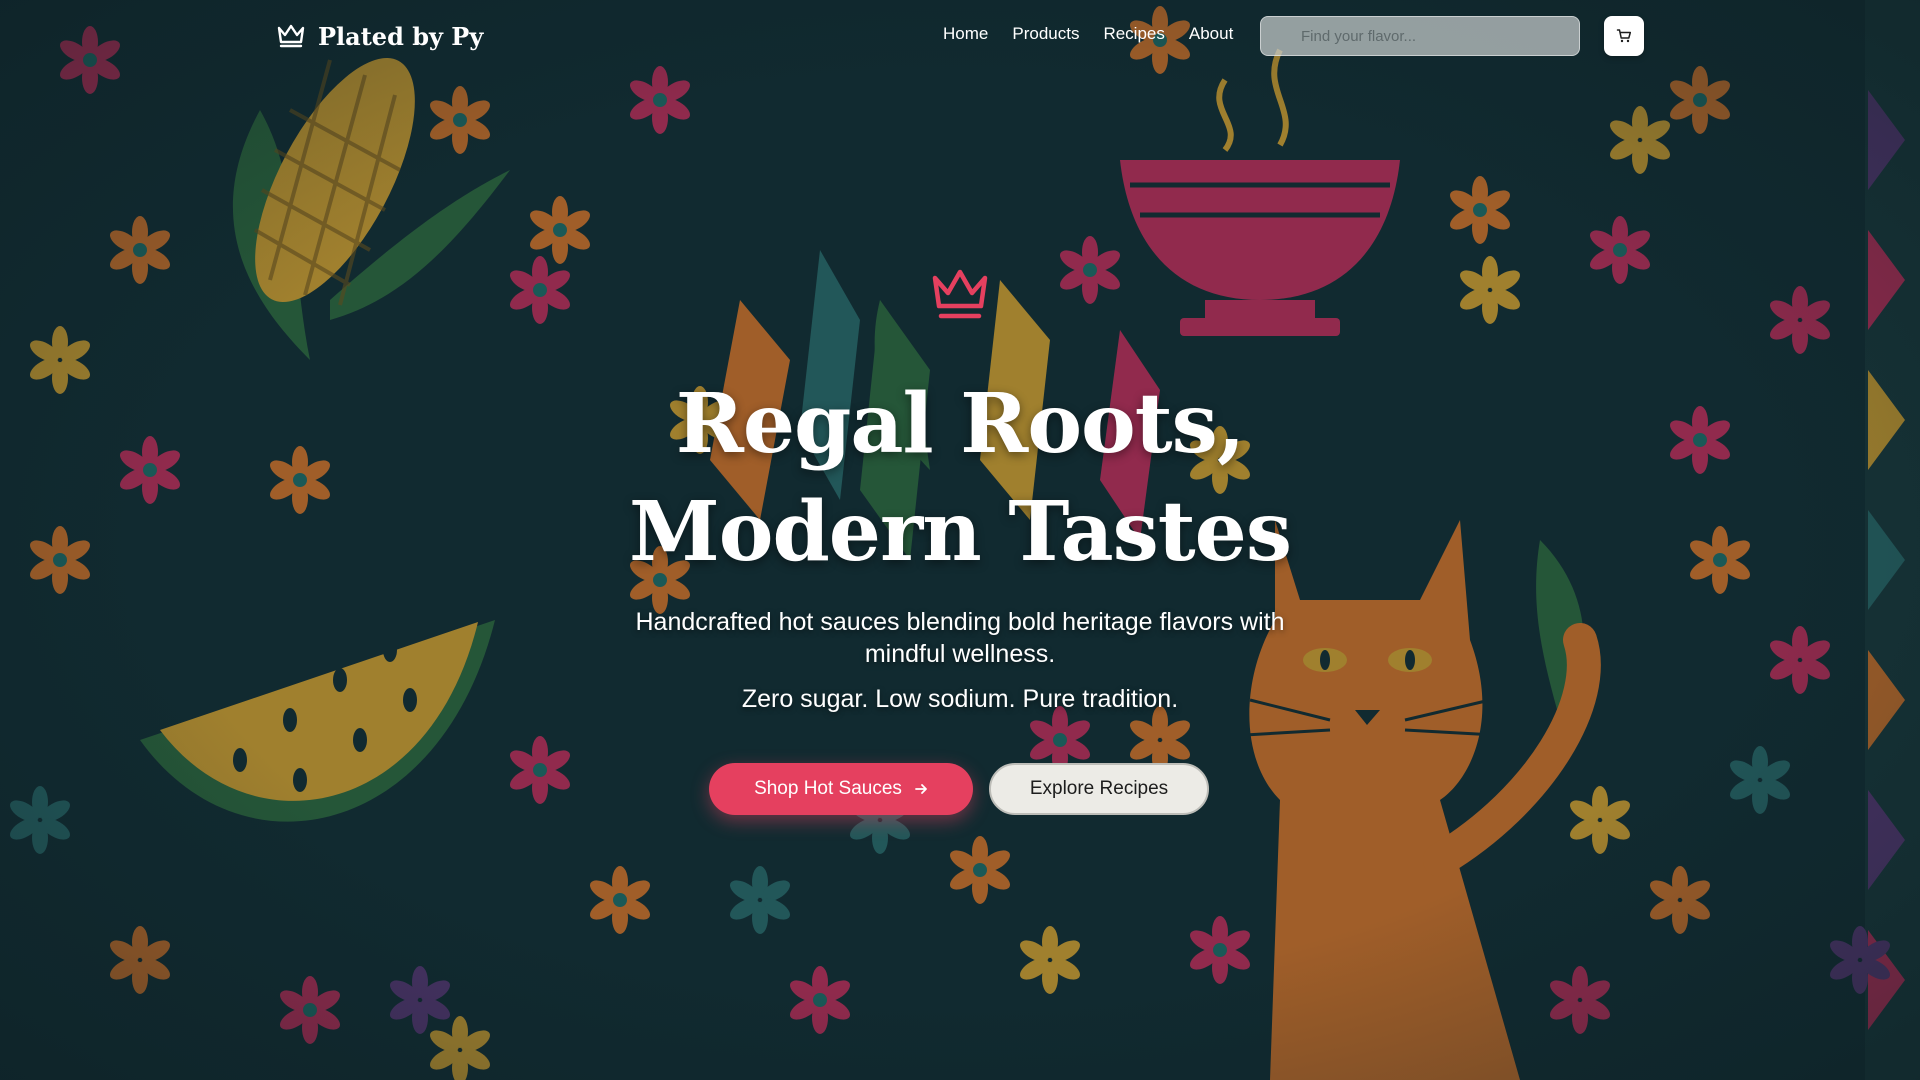  I want to click on hero-tagline: Zero sugar. Low sodium. Pure tradition., so click(960, 699).